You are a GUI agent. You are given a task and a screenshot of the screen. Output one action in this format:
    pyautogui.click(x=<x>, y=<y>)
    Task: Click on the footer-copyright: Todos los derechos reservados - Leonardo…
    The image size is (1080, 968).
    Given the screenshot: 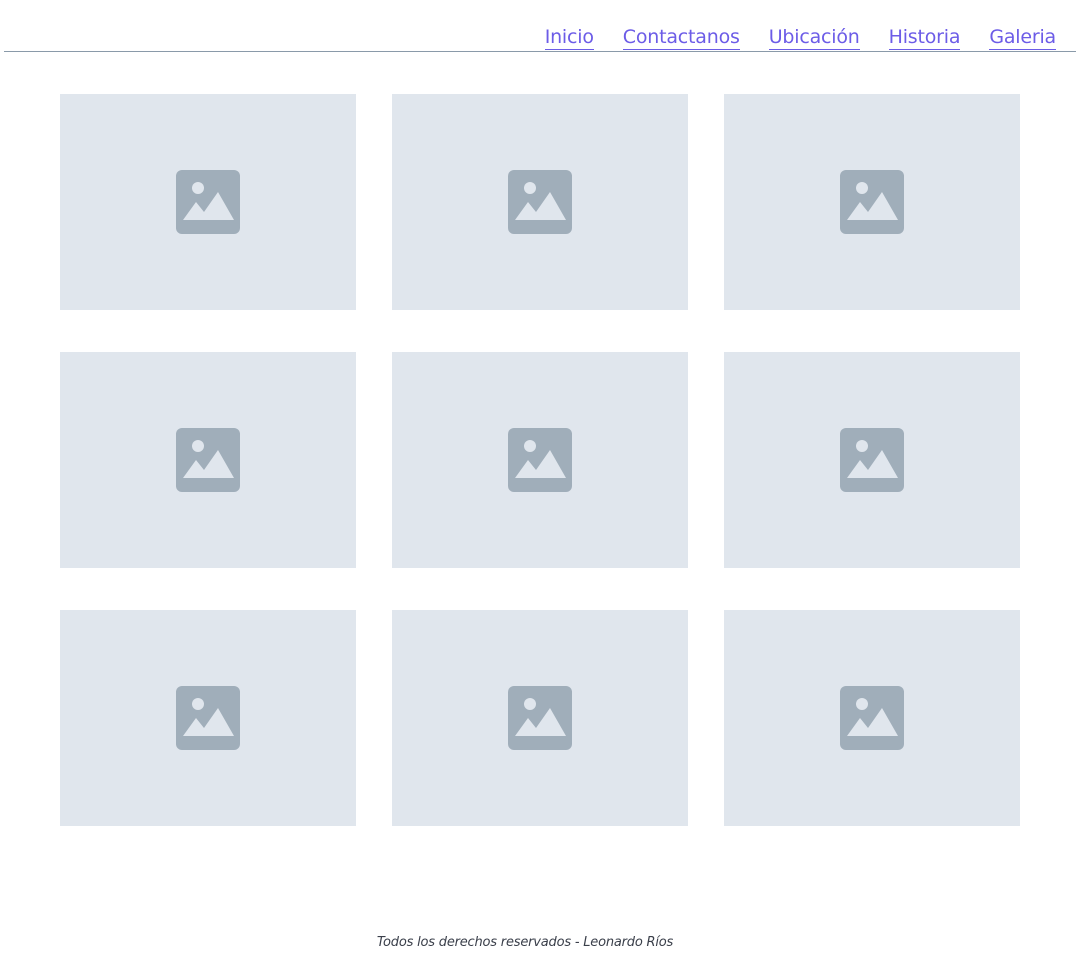 What is the action you would take?
    pyautogui.click(x=525, y=942)
    